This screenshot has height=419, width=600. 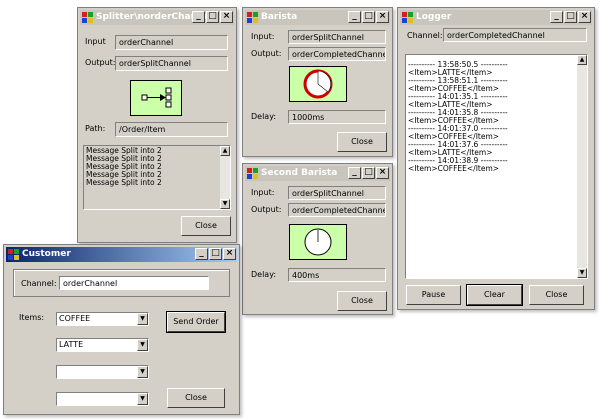 What do you see at coordinates (454, 168) in the screenshot?
I see `log-line: <Item>COFFEE</Item>` at bounding box center [454, 168].